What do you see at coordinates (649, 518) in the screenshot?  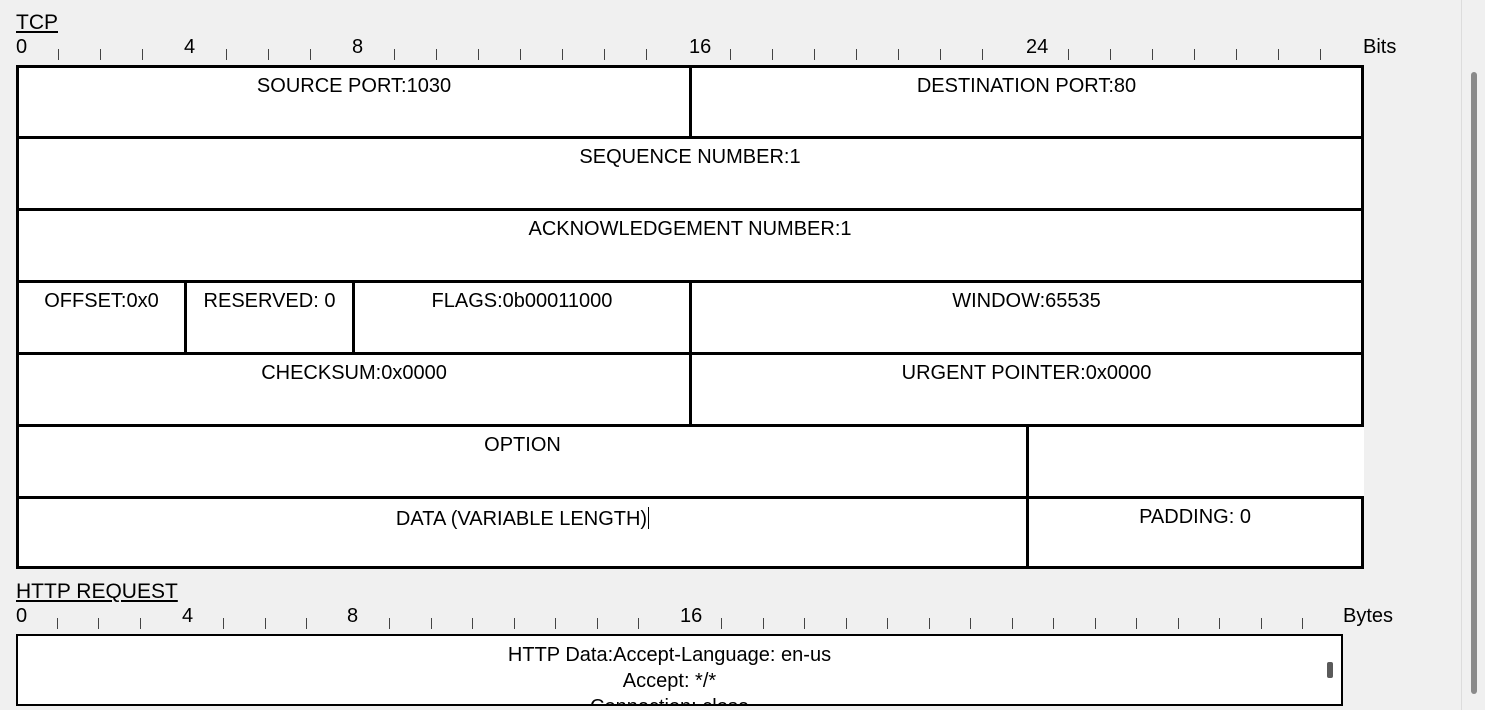 I see `text-cursor` at bounding box center [649, 518].